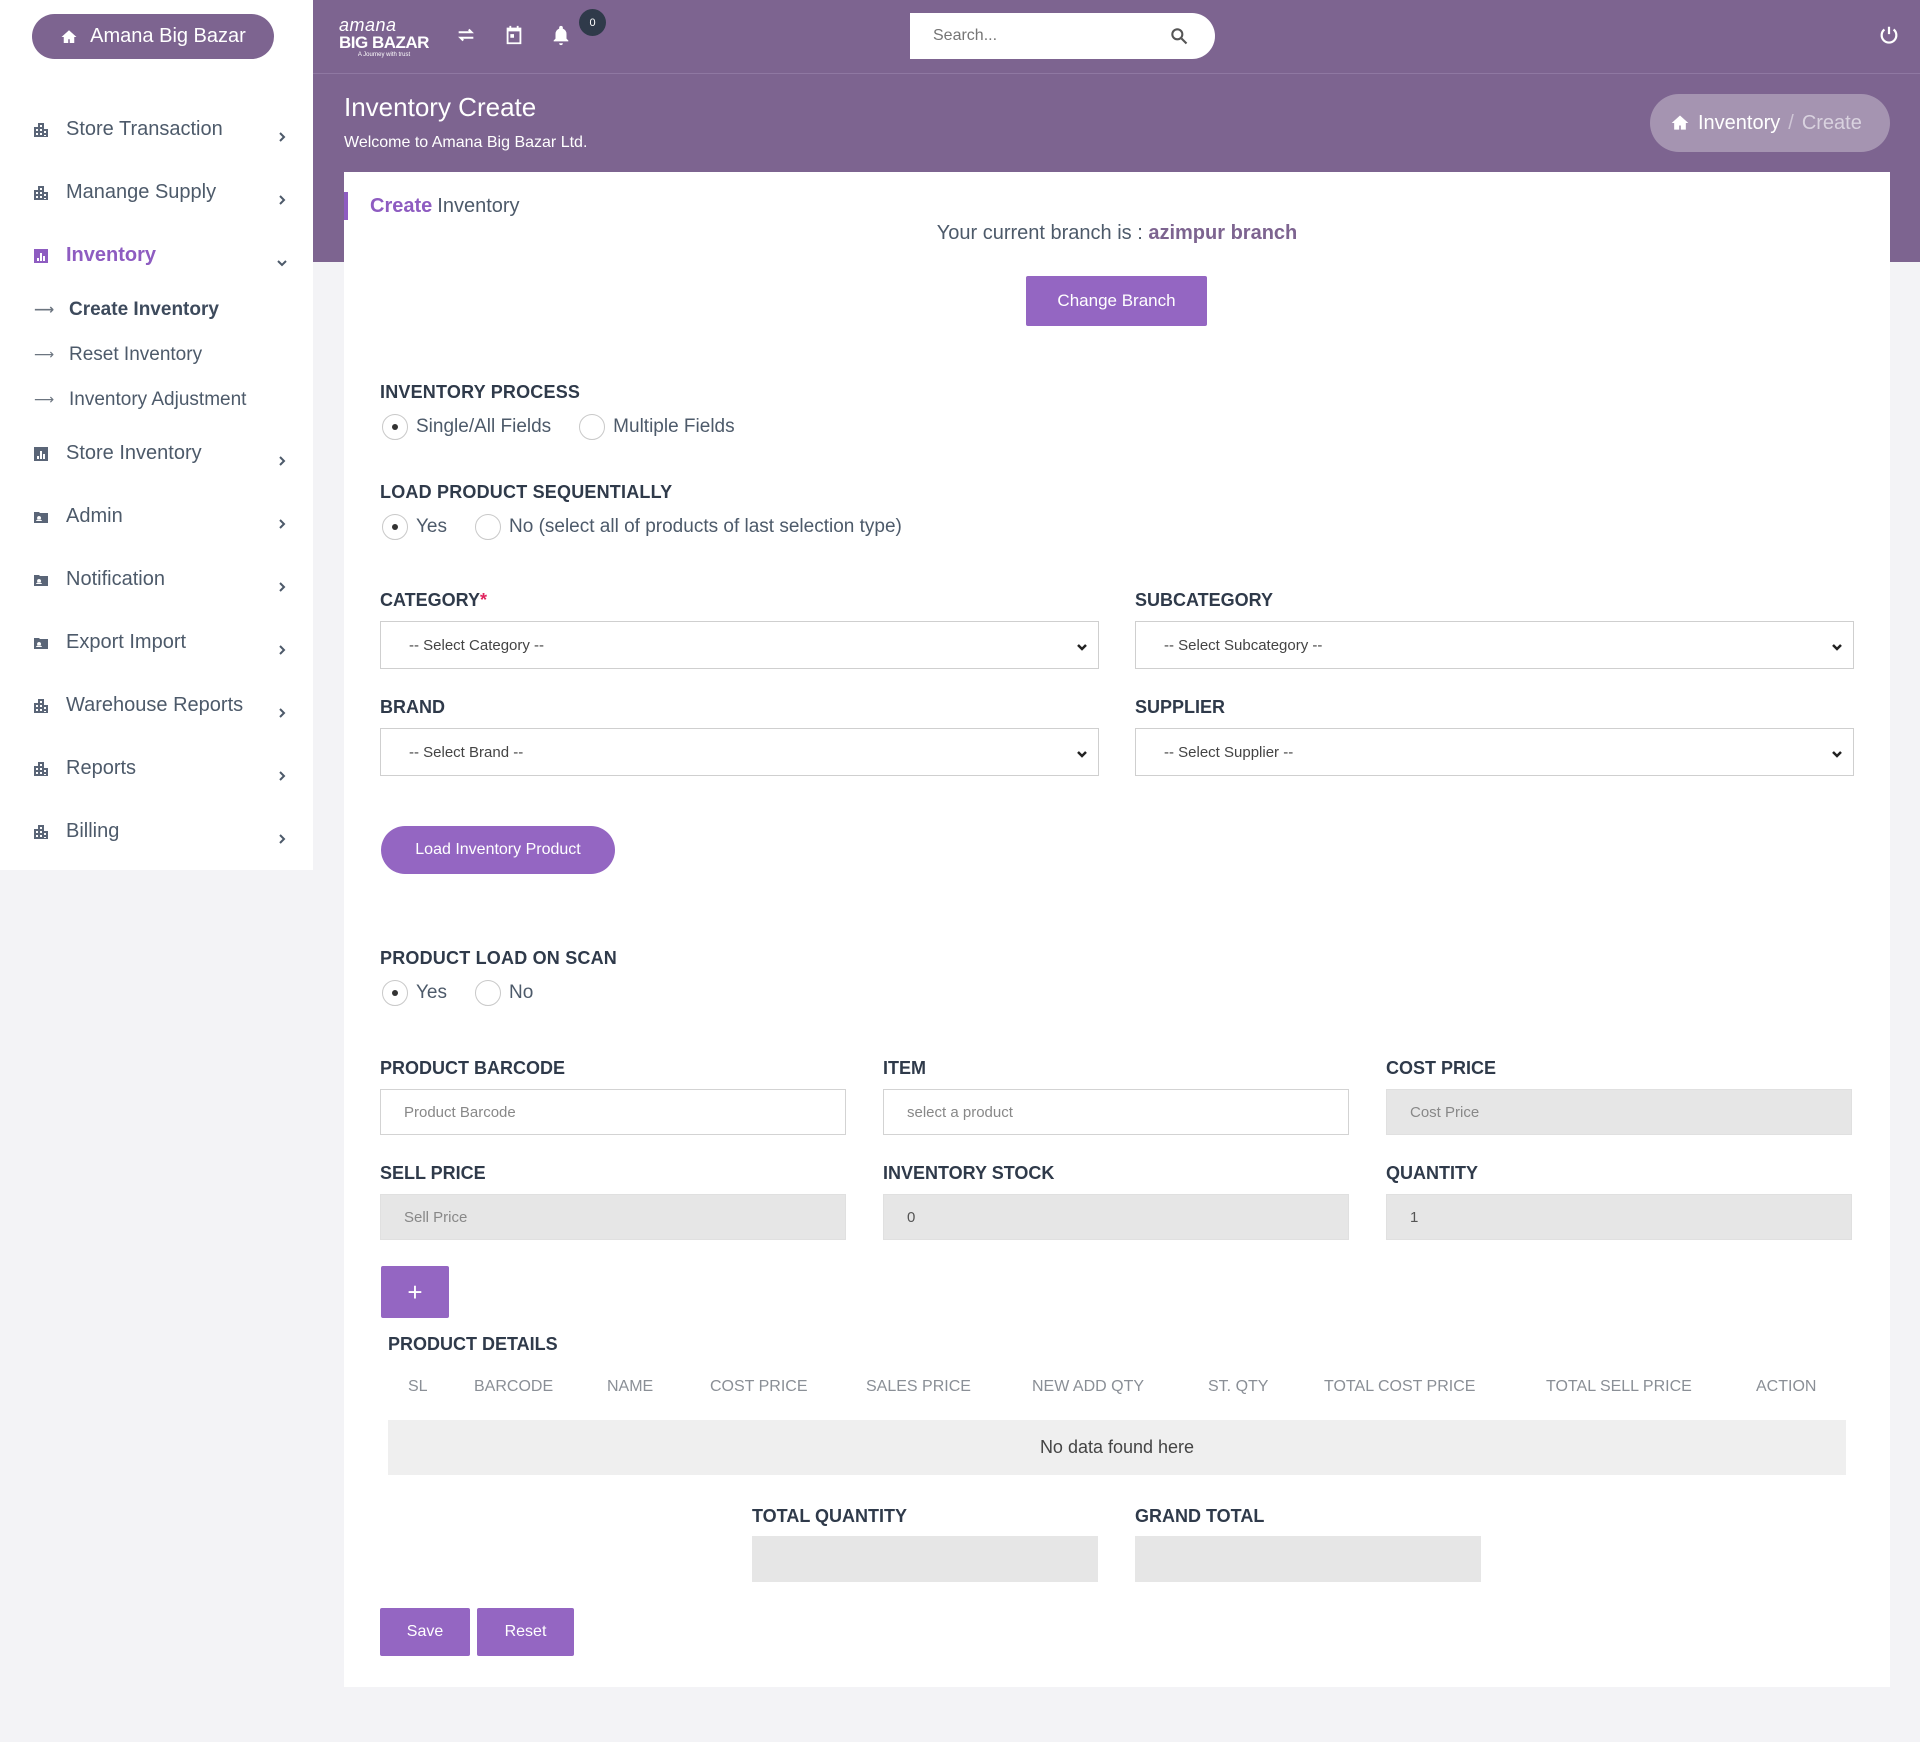 The height and width of the screenshot is (1742, 1920). I want to click on sidebar-item-label: Warehouse Reports, so click(155, 705).